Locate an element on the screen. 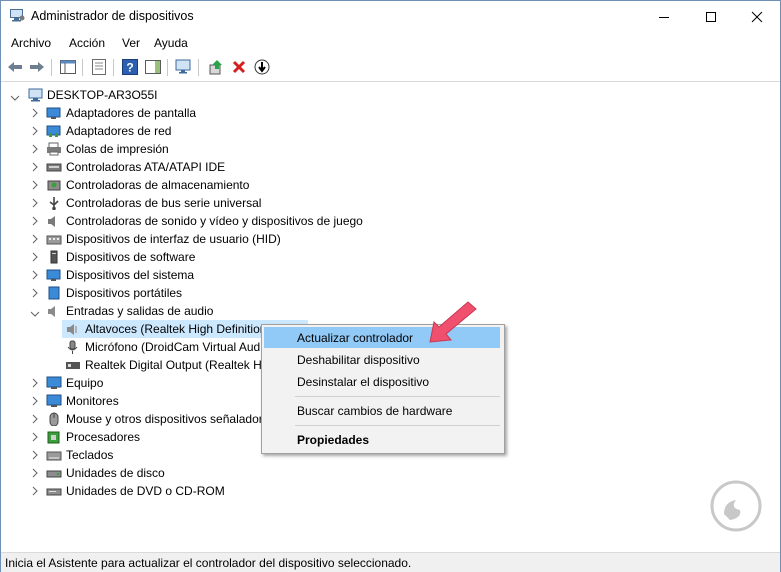  tree-item-label: Mouse y otros dispositivos señaladores is located at coordinates (171, 419).